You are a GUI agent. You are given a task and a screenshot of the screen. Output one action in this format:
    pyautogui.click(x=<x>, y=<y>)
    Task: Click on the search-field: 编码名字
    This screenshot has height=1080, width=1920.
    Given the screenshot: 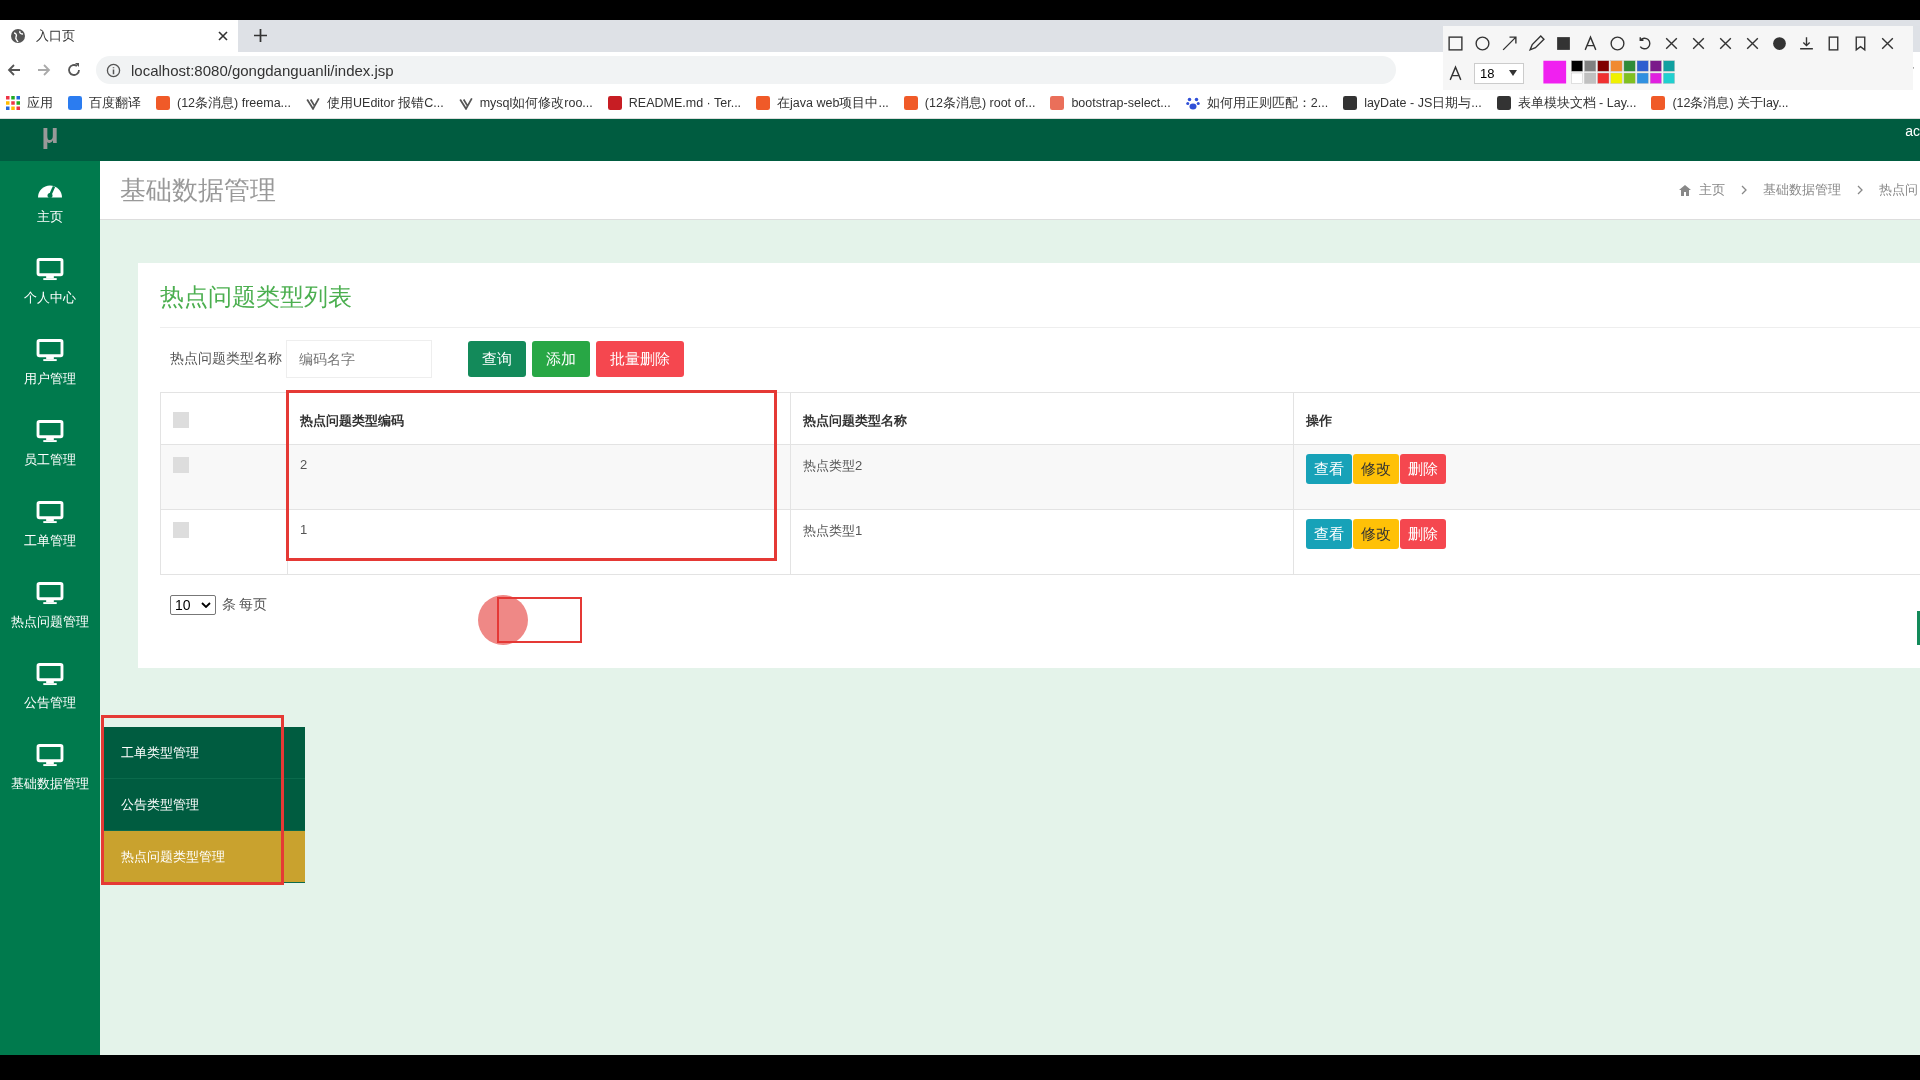 What is the action you would take?
    pyautogui.click(x=359, y=359)
    